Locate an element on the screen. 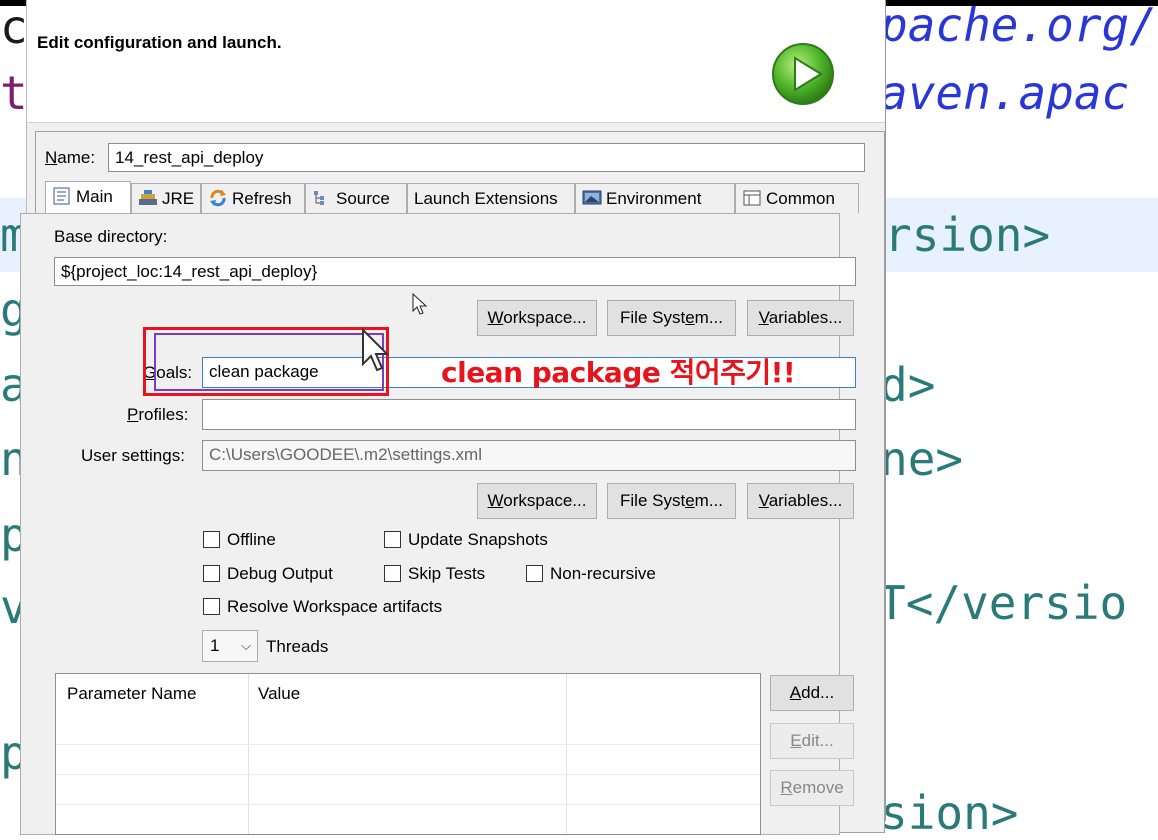 Image resolution: width=1158 pixels, height=840 pixels. resolve-workspace-checkbox is located at coordinates (211, 606).